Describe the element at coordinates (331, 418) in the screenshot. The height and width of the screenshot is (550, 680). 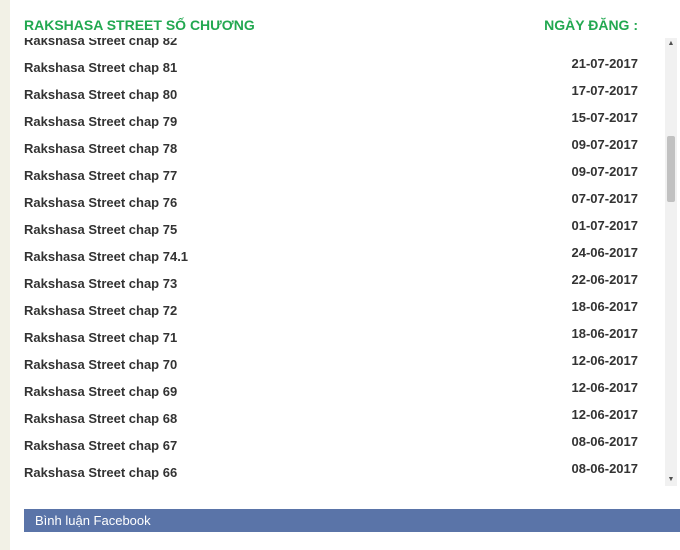
I see `chapter-row: Rakshasa Street chap 68 12-06-2017` at that location.